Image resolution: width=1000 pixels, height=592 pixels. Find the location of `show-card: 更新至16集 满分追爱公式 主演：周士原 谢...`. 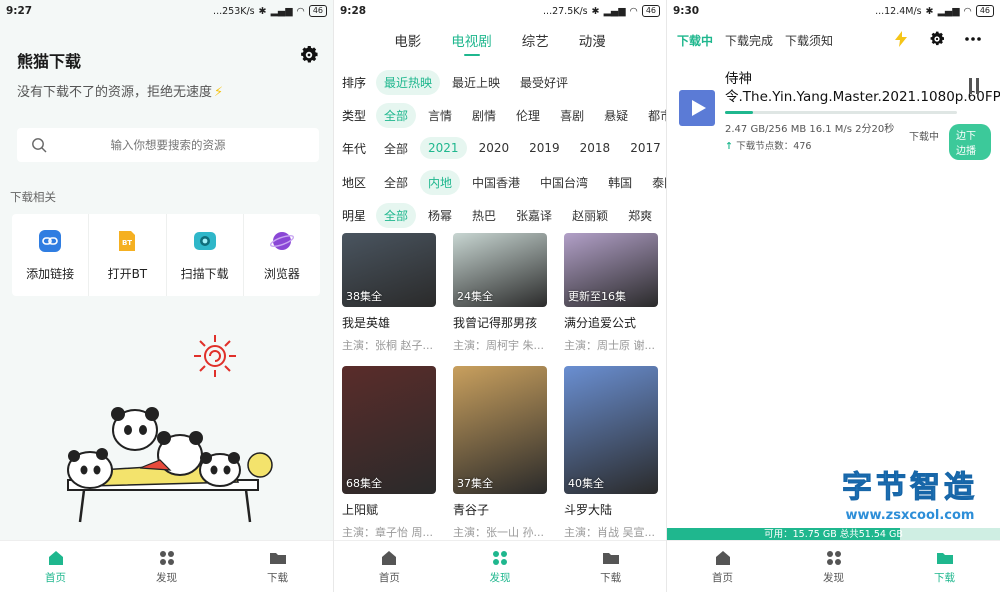

show-card: 更新至16集 满分追爱公式 主演：周士原 谢... is located at coordinates (611, 293).